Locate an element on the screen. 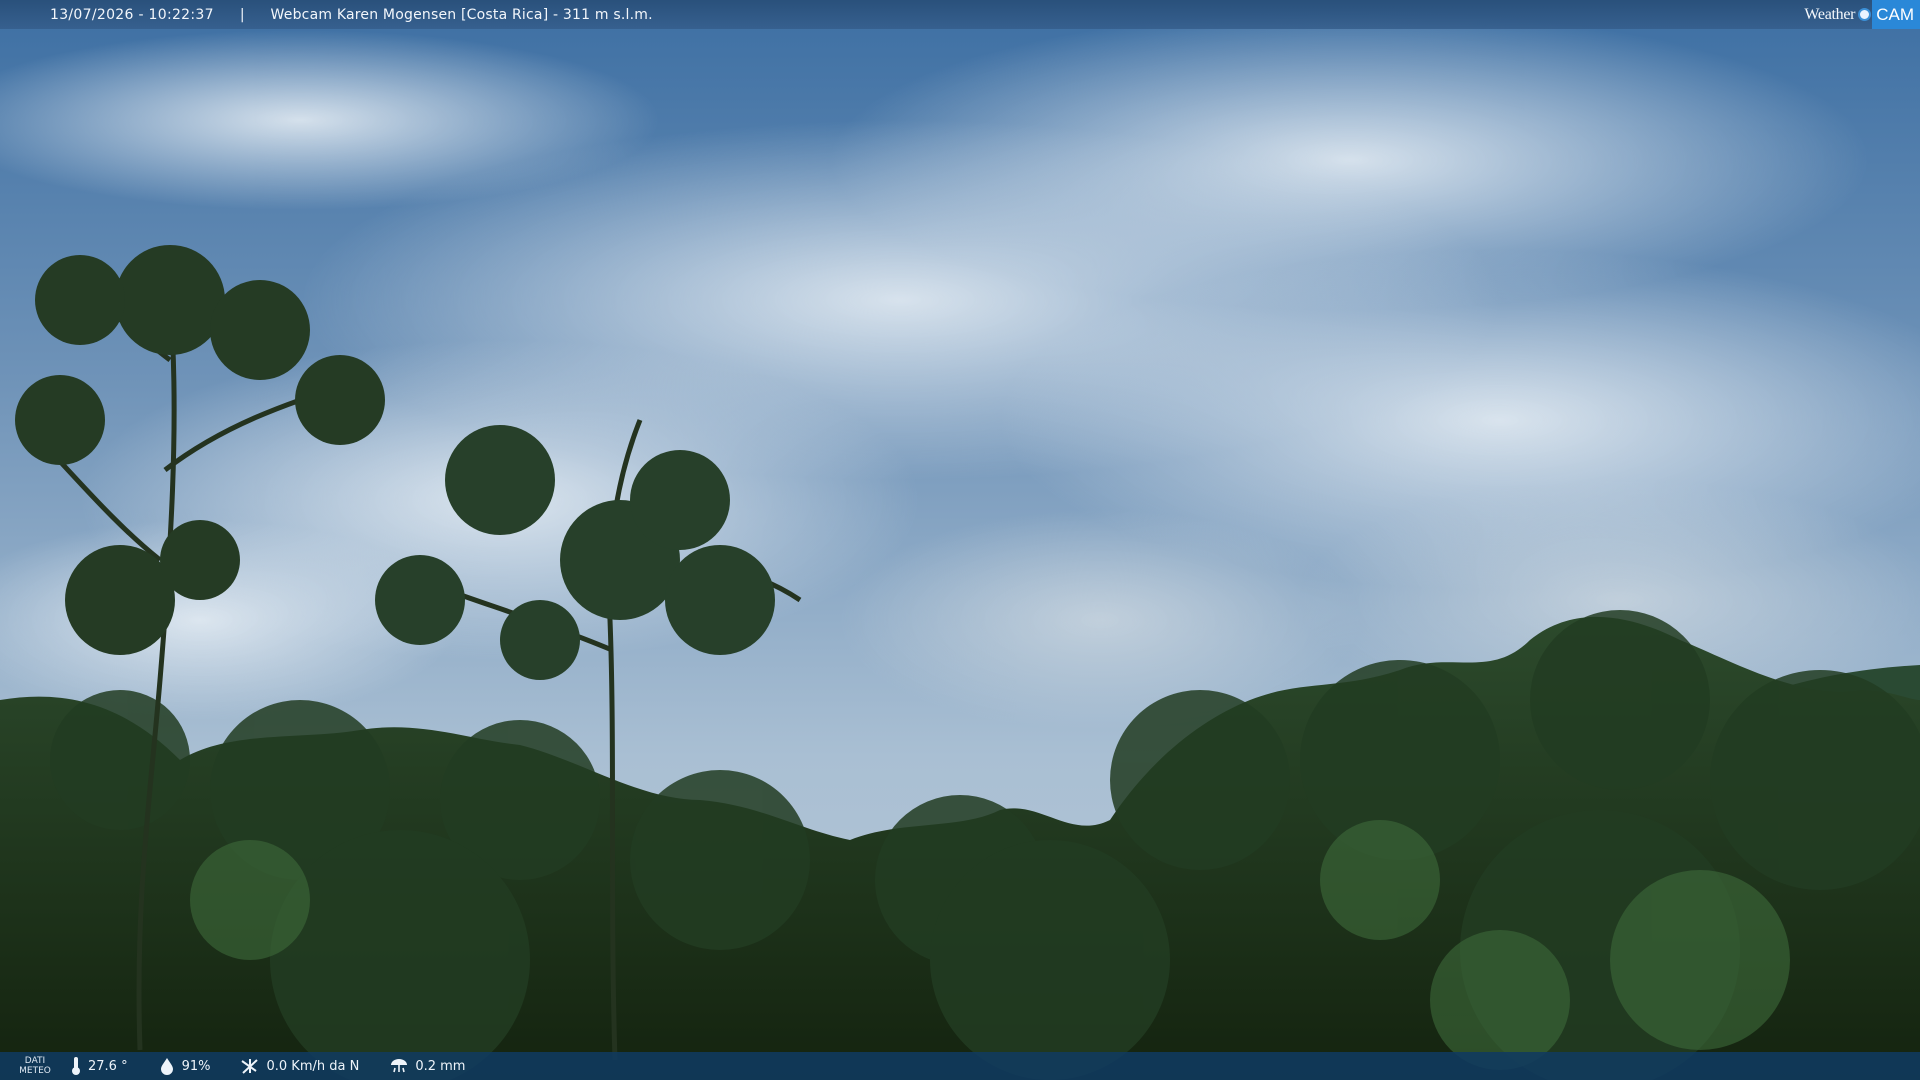  temperature-metric: 27.6 ° is located at coordinates (99, 1066).